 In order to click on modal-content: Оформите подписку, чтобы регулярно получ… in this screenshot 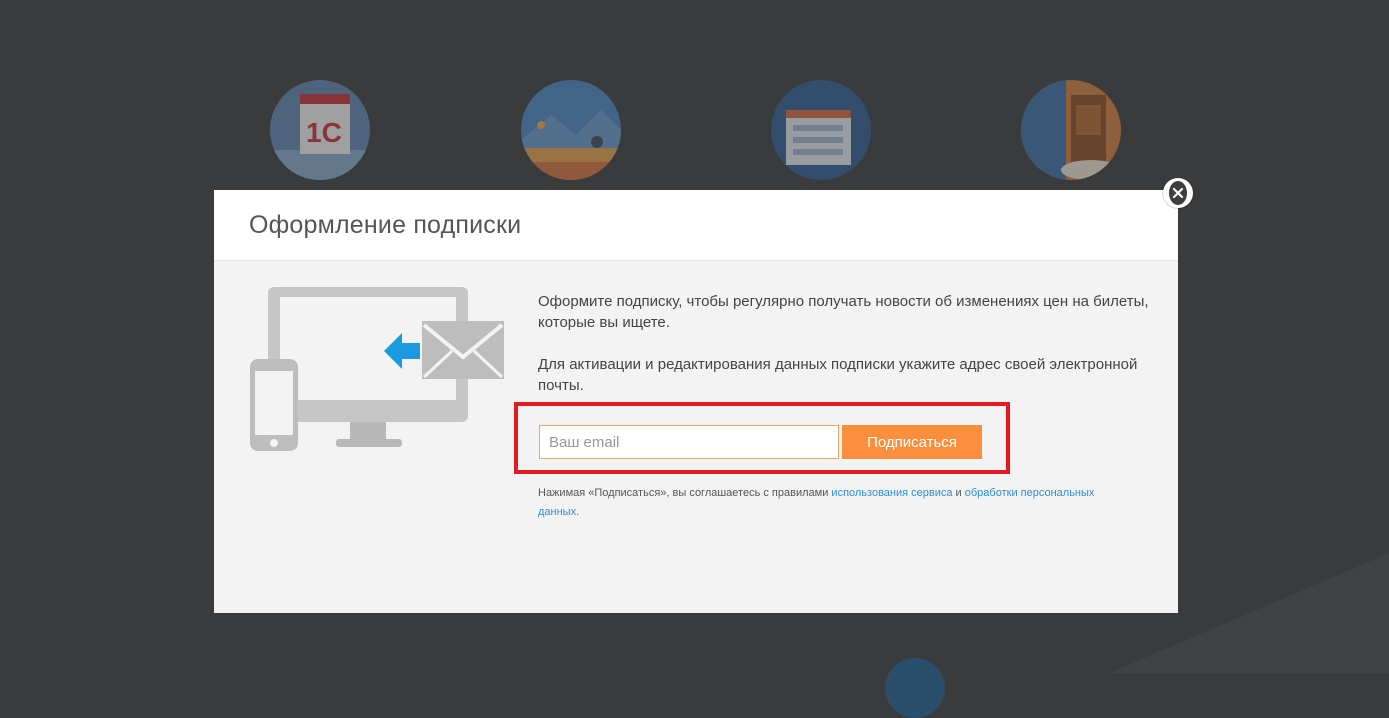, I will do `click(845, 354)`.